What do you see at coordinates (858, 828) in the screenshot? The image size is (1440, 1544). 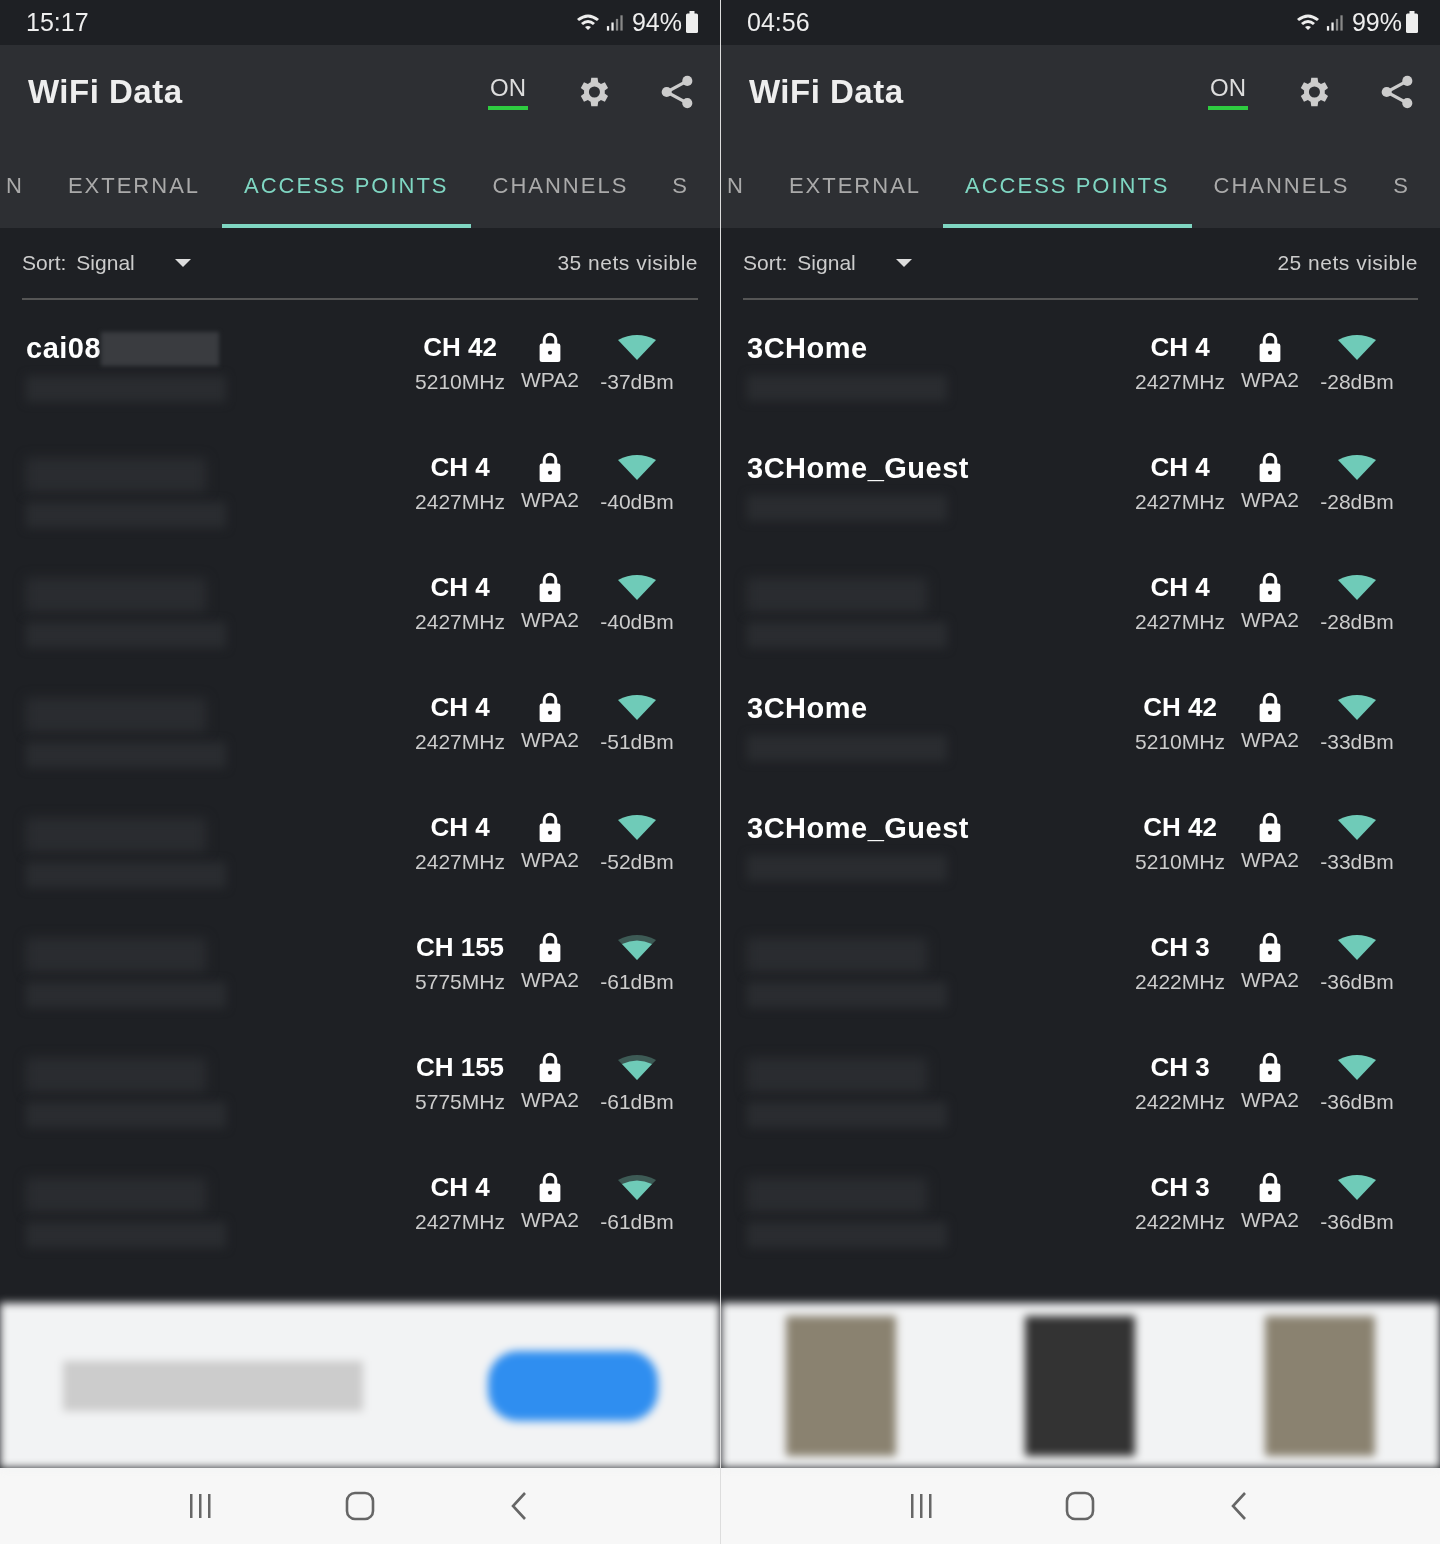 I see `network-name: 3CHome_Guest` at bounding box center [858, 828].